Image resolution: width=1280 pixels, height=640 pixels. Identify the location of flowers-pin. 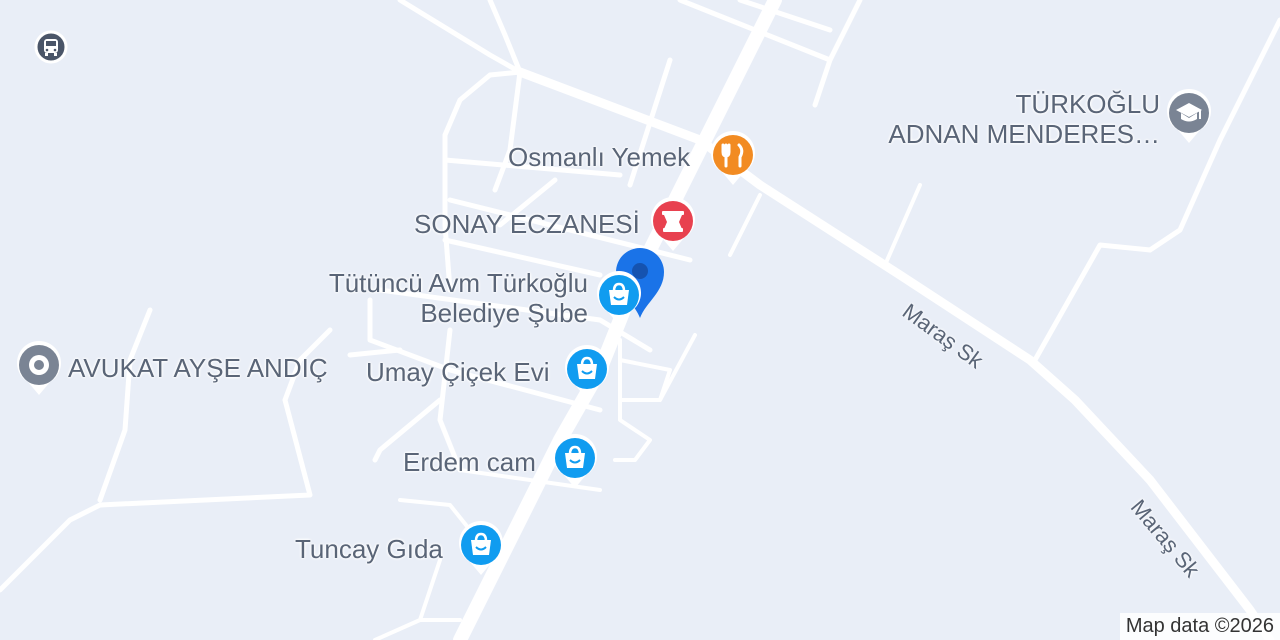
(586, 374).